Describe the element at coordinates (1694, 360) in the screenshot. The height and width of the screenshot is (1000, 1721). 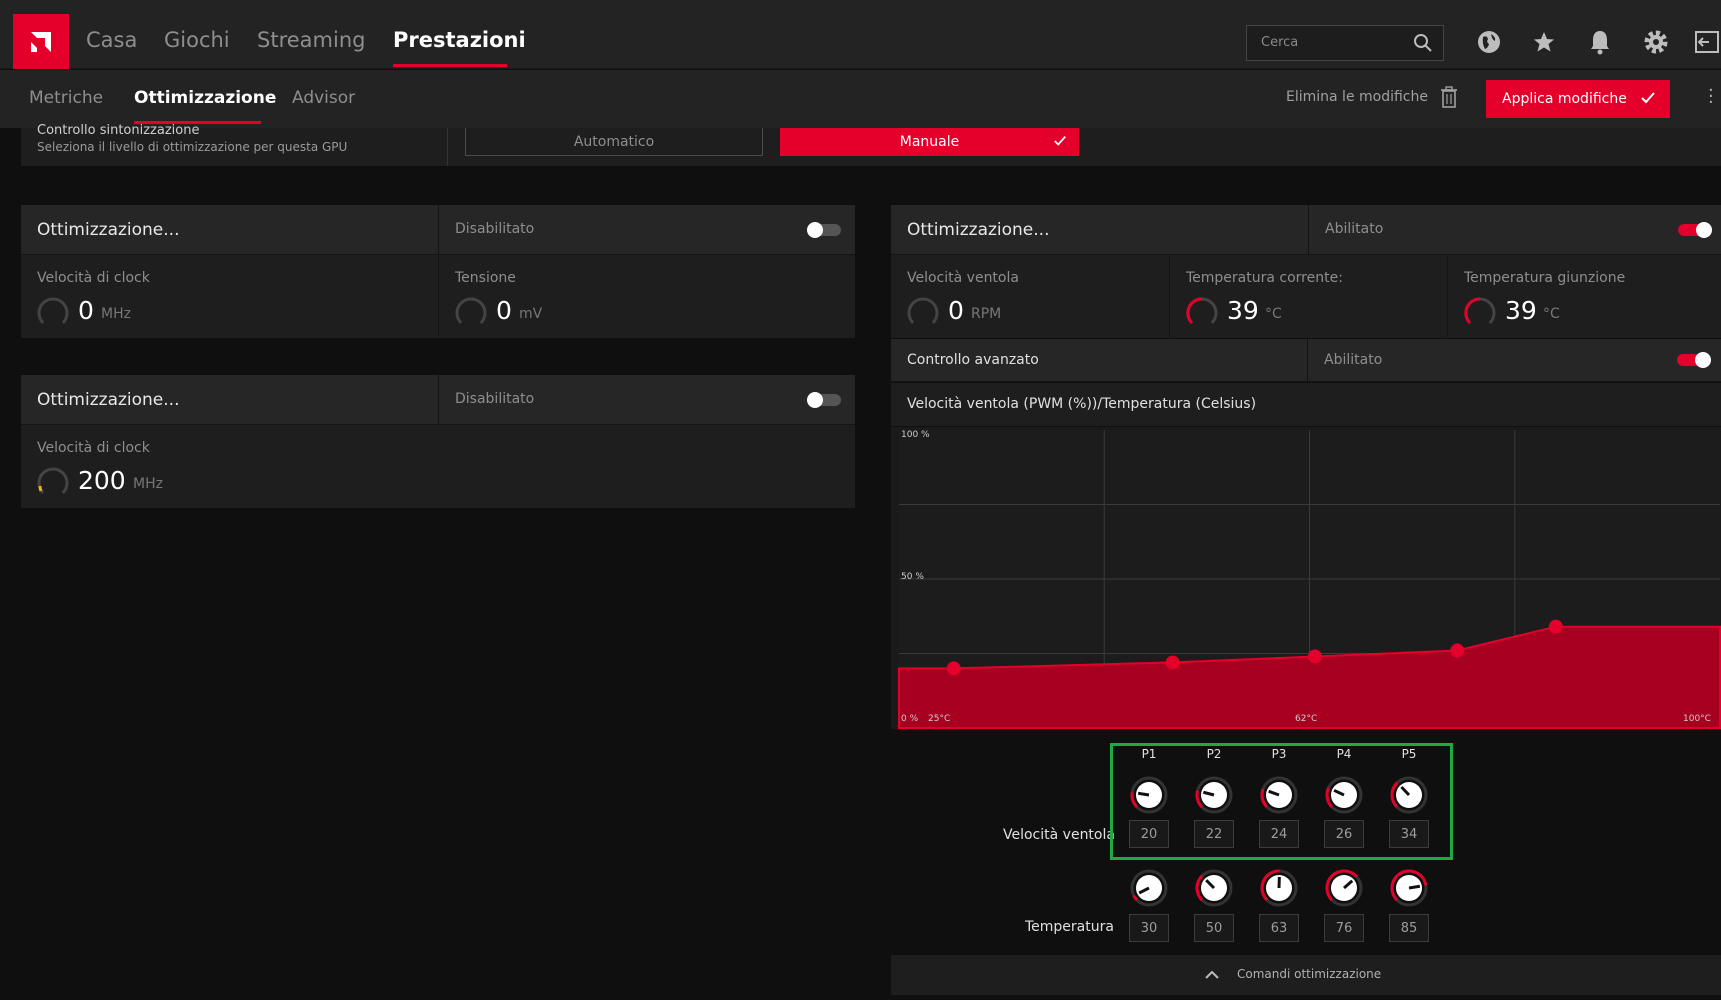
I see `advanced-control-toggle` at that location.